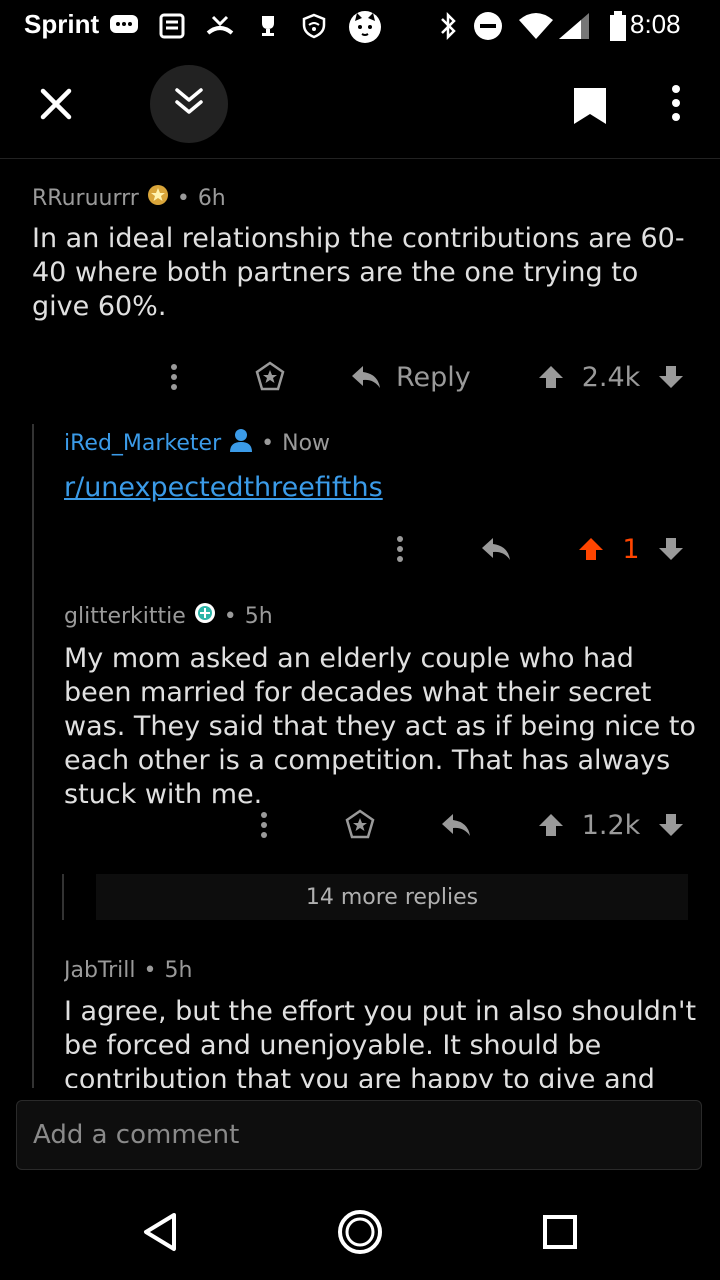 This screenshot has height=1280, width=720. Describe the element at coordinates (488, 26) in the screenshot. I see `do-not-disturb-icon` at that location.